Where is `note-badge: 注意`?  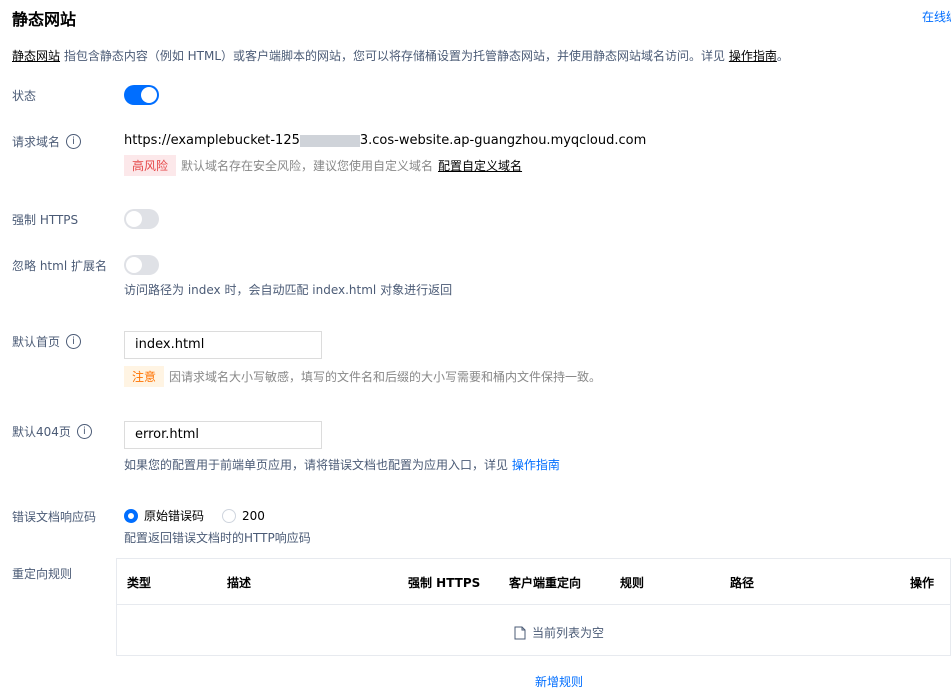
note-badge: 注意 is located at coordinates (144, 376).